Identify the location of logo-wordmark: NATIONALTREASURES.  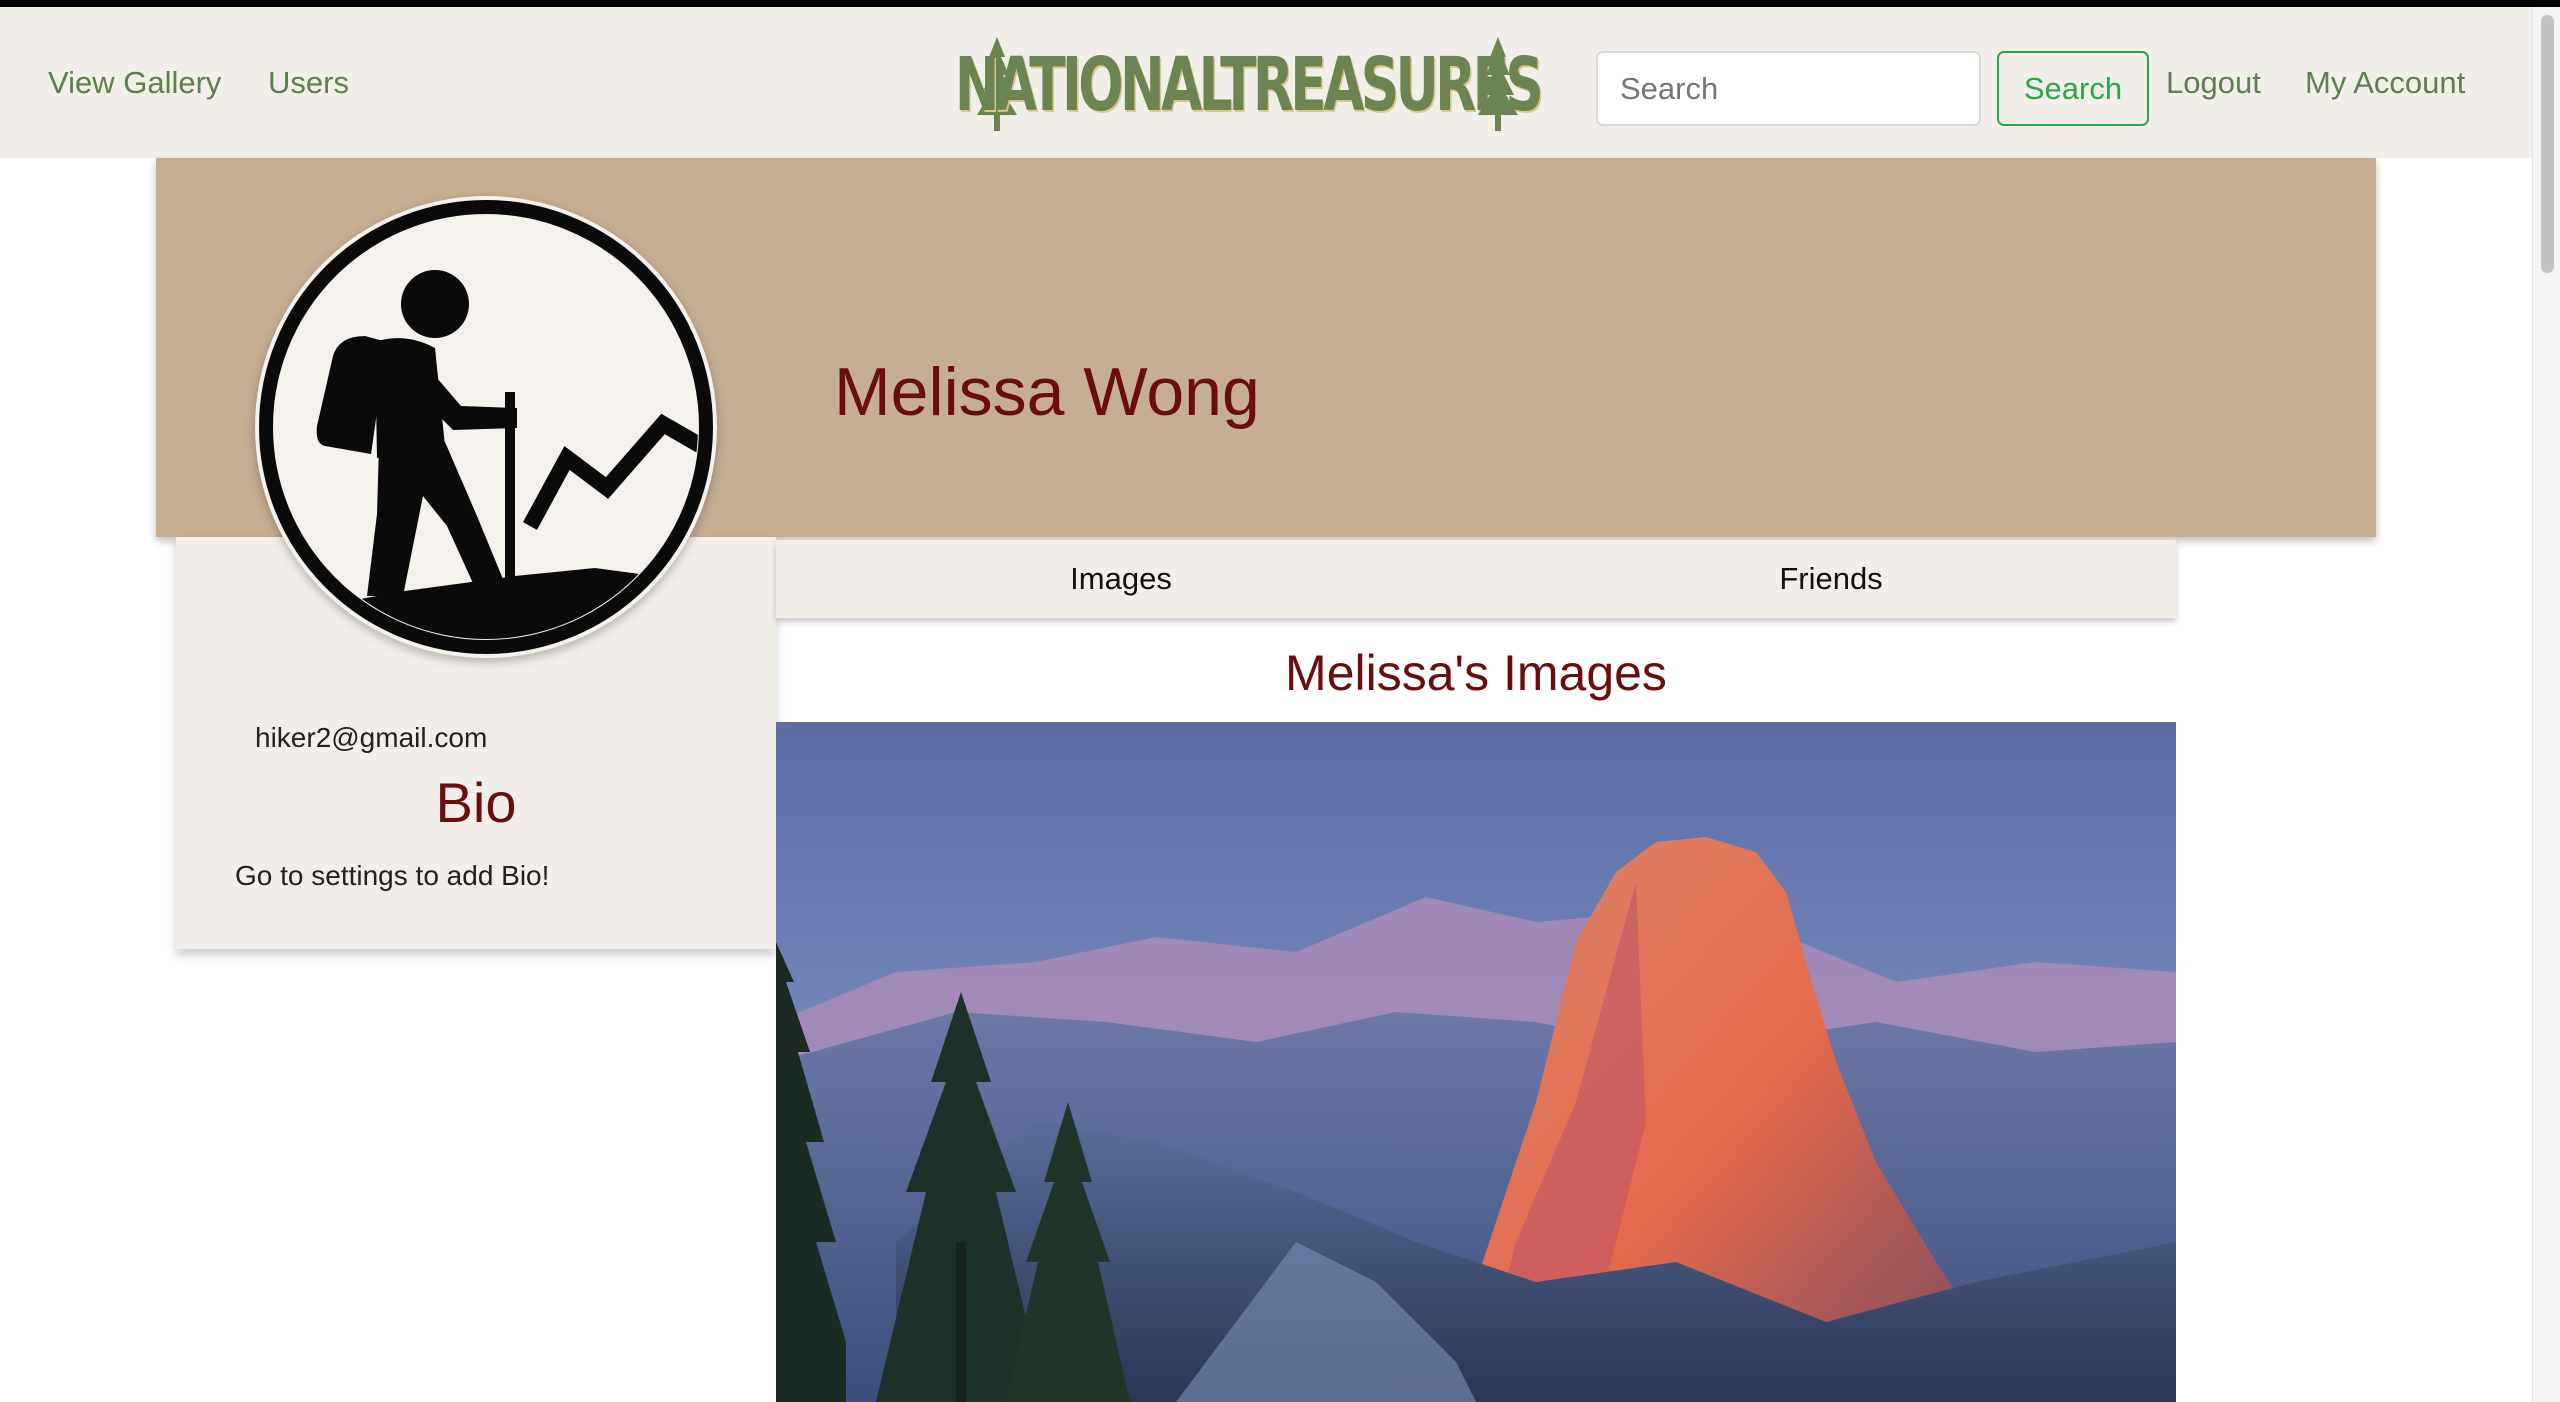
(1249, 85).